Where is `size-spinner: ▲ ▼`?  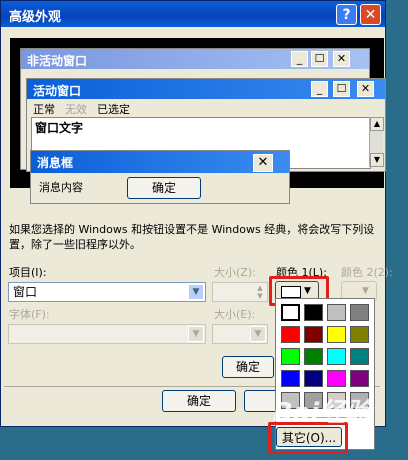
size-spinner: ▲ ▼ is located at coordinates (240, 292).